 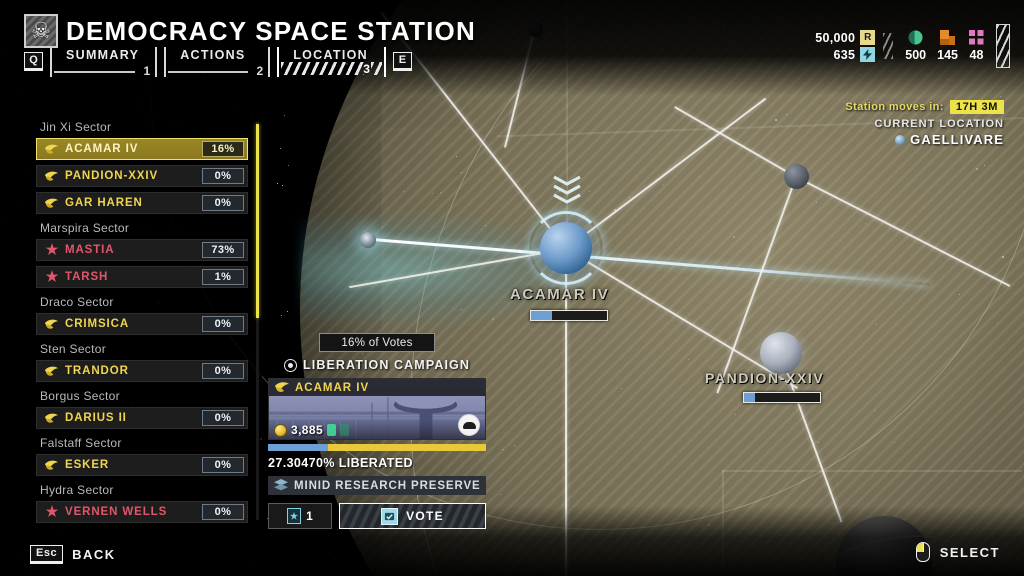 What do you see at coordinates (85, 228) in the screenshot?
I see `sector-header: Marspira Sector` at bounding box center [85, 228].